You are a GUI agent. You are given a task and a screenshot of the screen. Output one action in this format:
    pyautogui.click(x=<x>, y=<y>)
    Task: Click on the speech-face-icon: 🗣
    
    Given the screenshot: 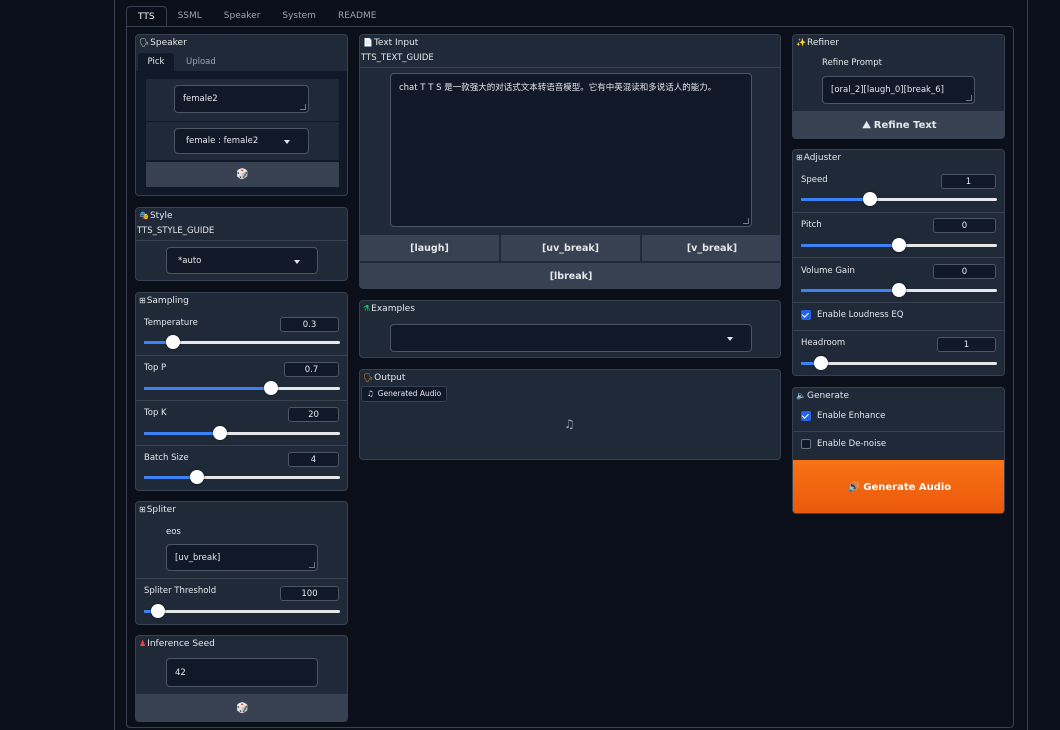 What is the action you would take?
    pyautogui.click(x=368, y=377)
    